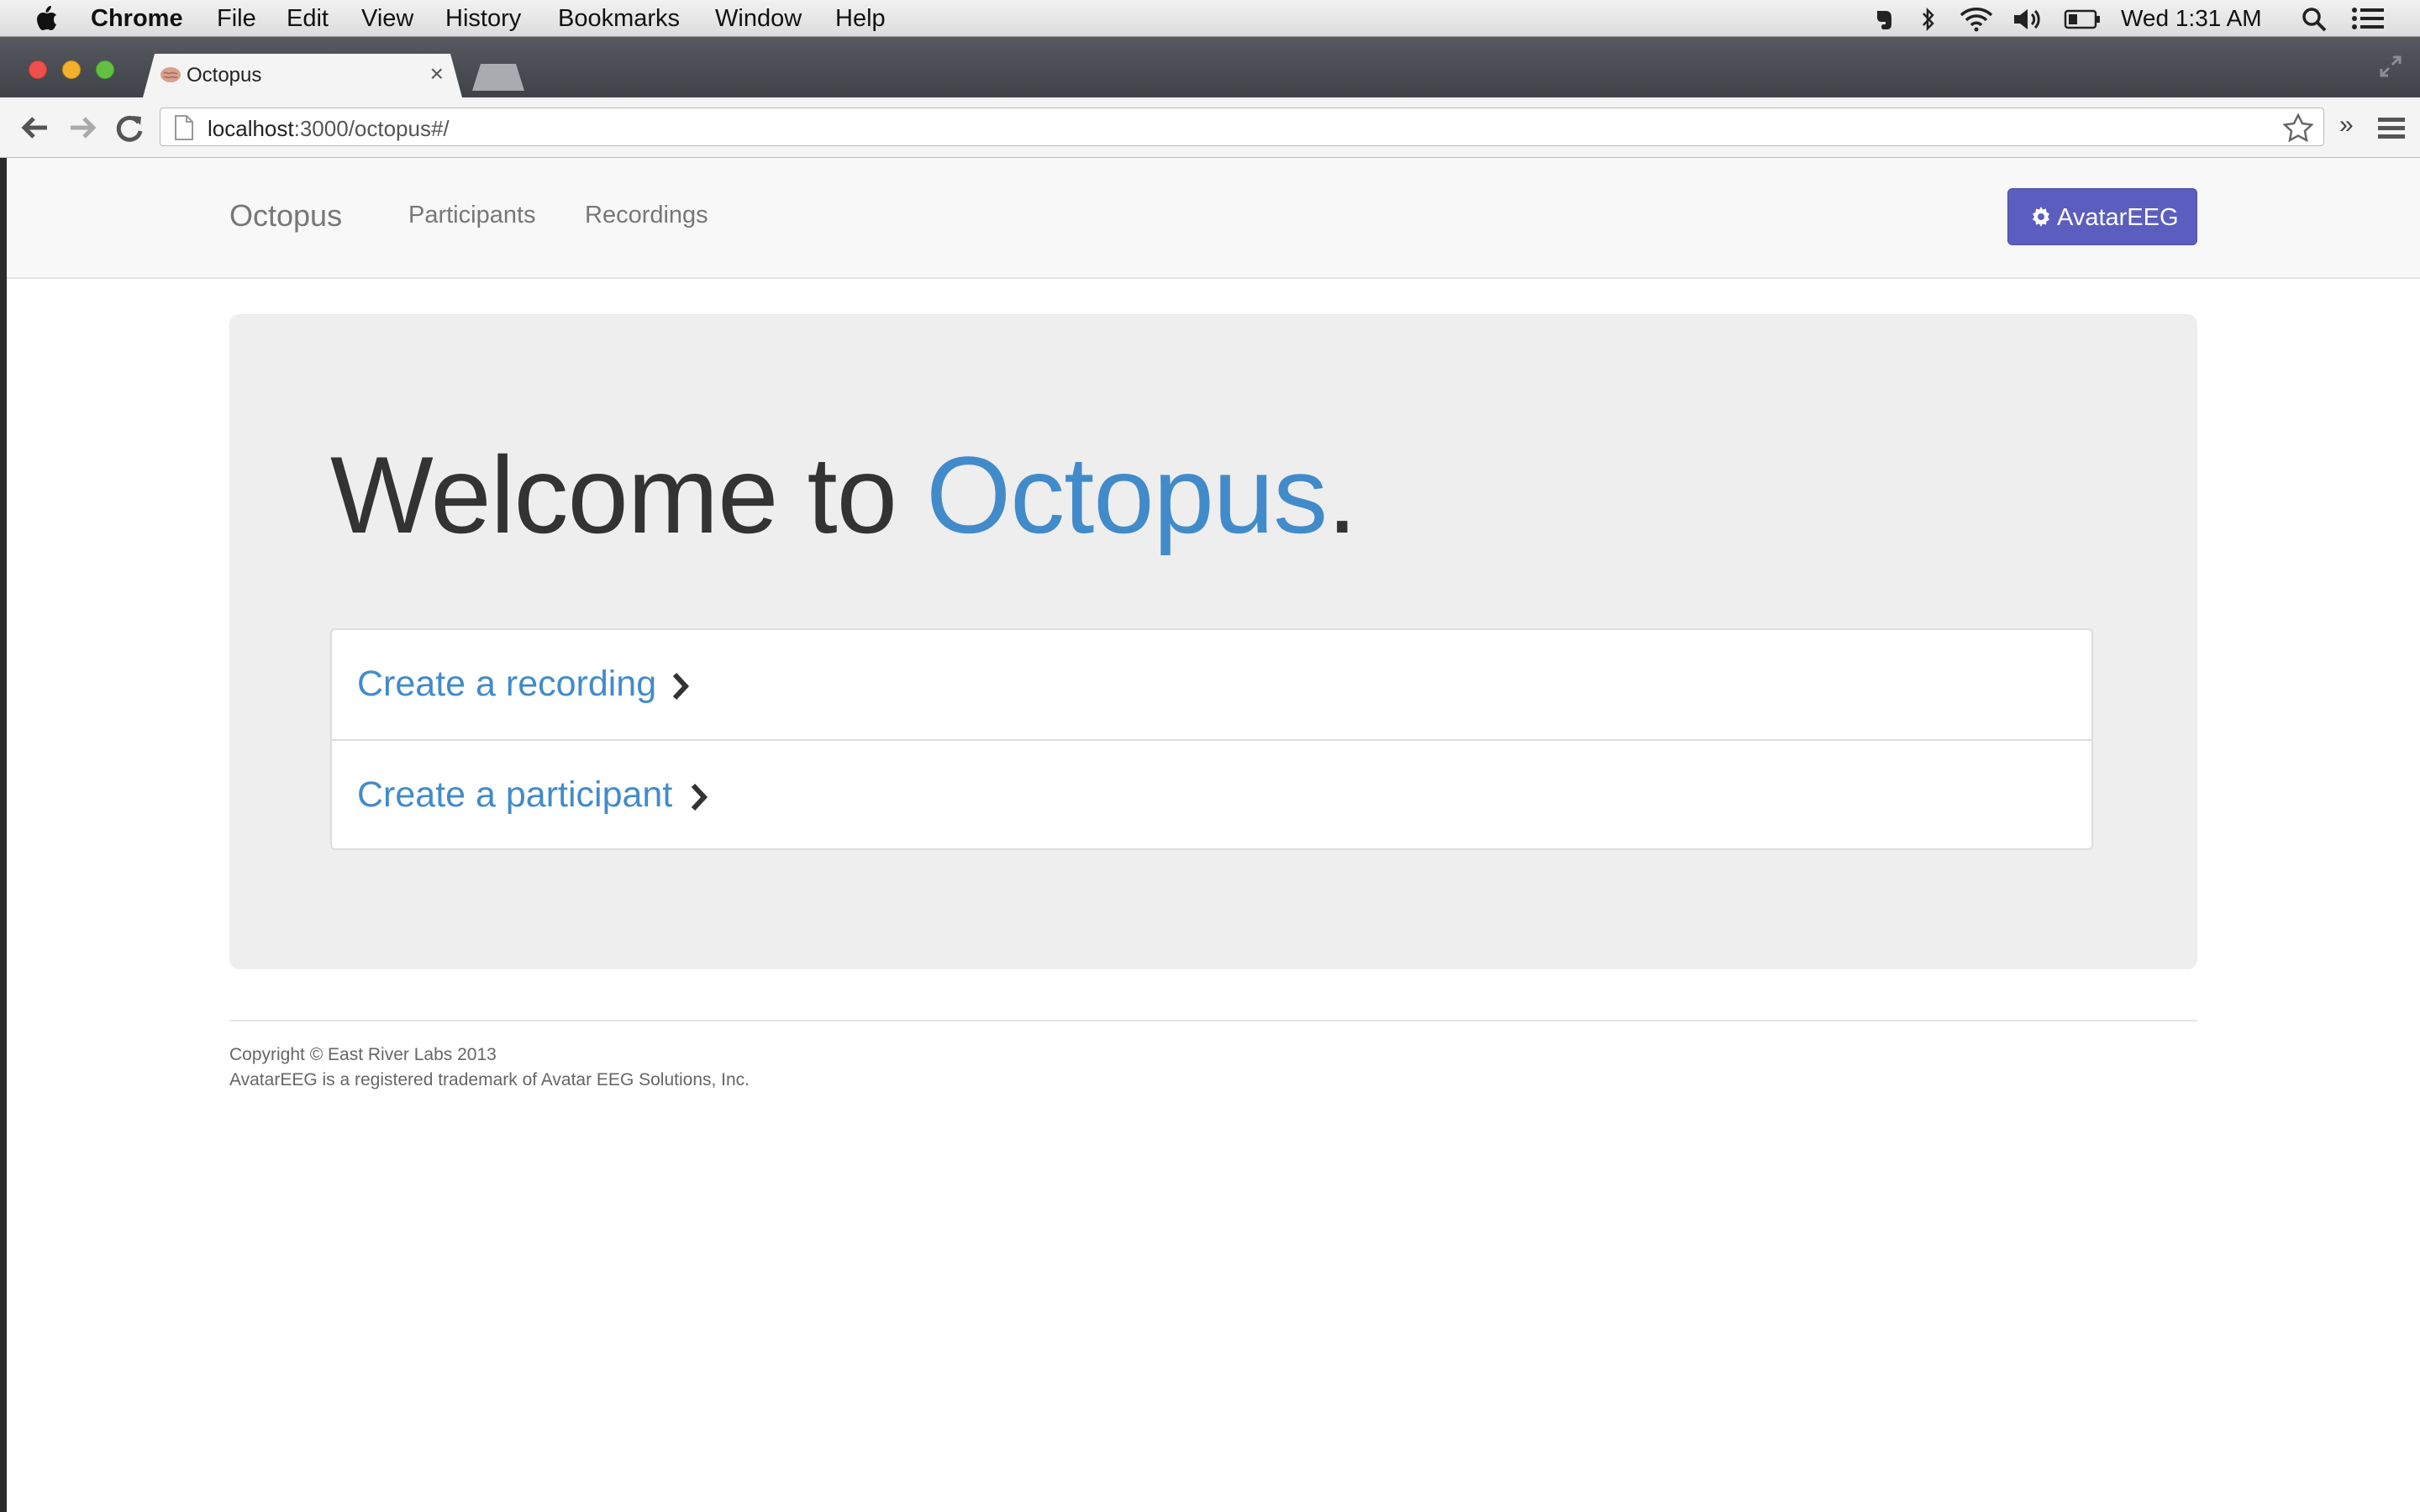 The image size is (2420, 1512). I want to click on browser-tab: Octopus ×, so click(302, 75).